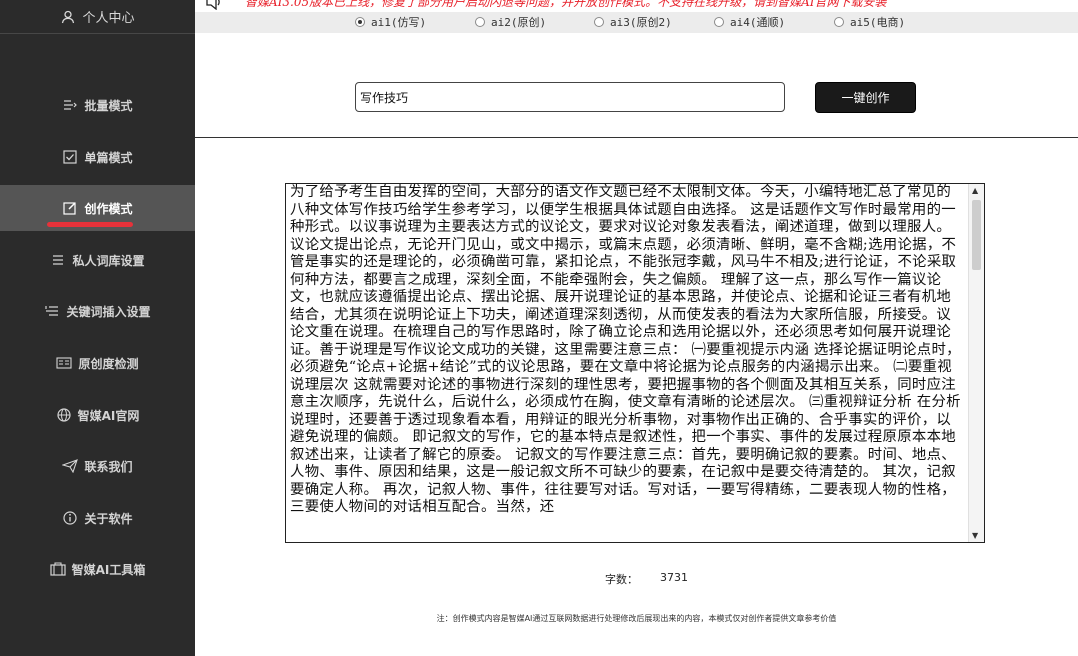 Image resolution: width=1078 pixels, height=656 pixels. Describe the element at coordinates (976, 363) in the screenshot. I see `article-scrollbar: ▲ ▼` at that location.